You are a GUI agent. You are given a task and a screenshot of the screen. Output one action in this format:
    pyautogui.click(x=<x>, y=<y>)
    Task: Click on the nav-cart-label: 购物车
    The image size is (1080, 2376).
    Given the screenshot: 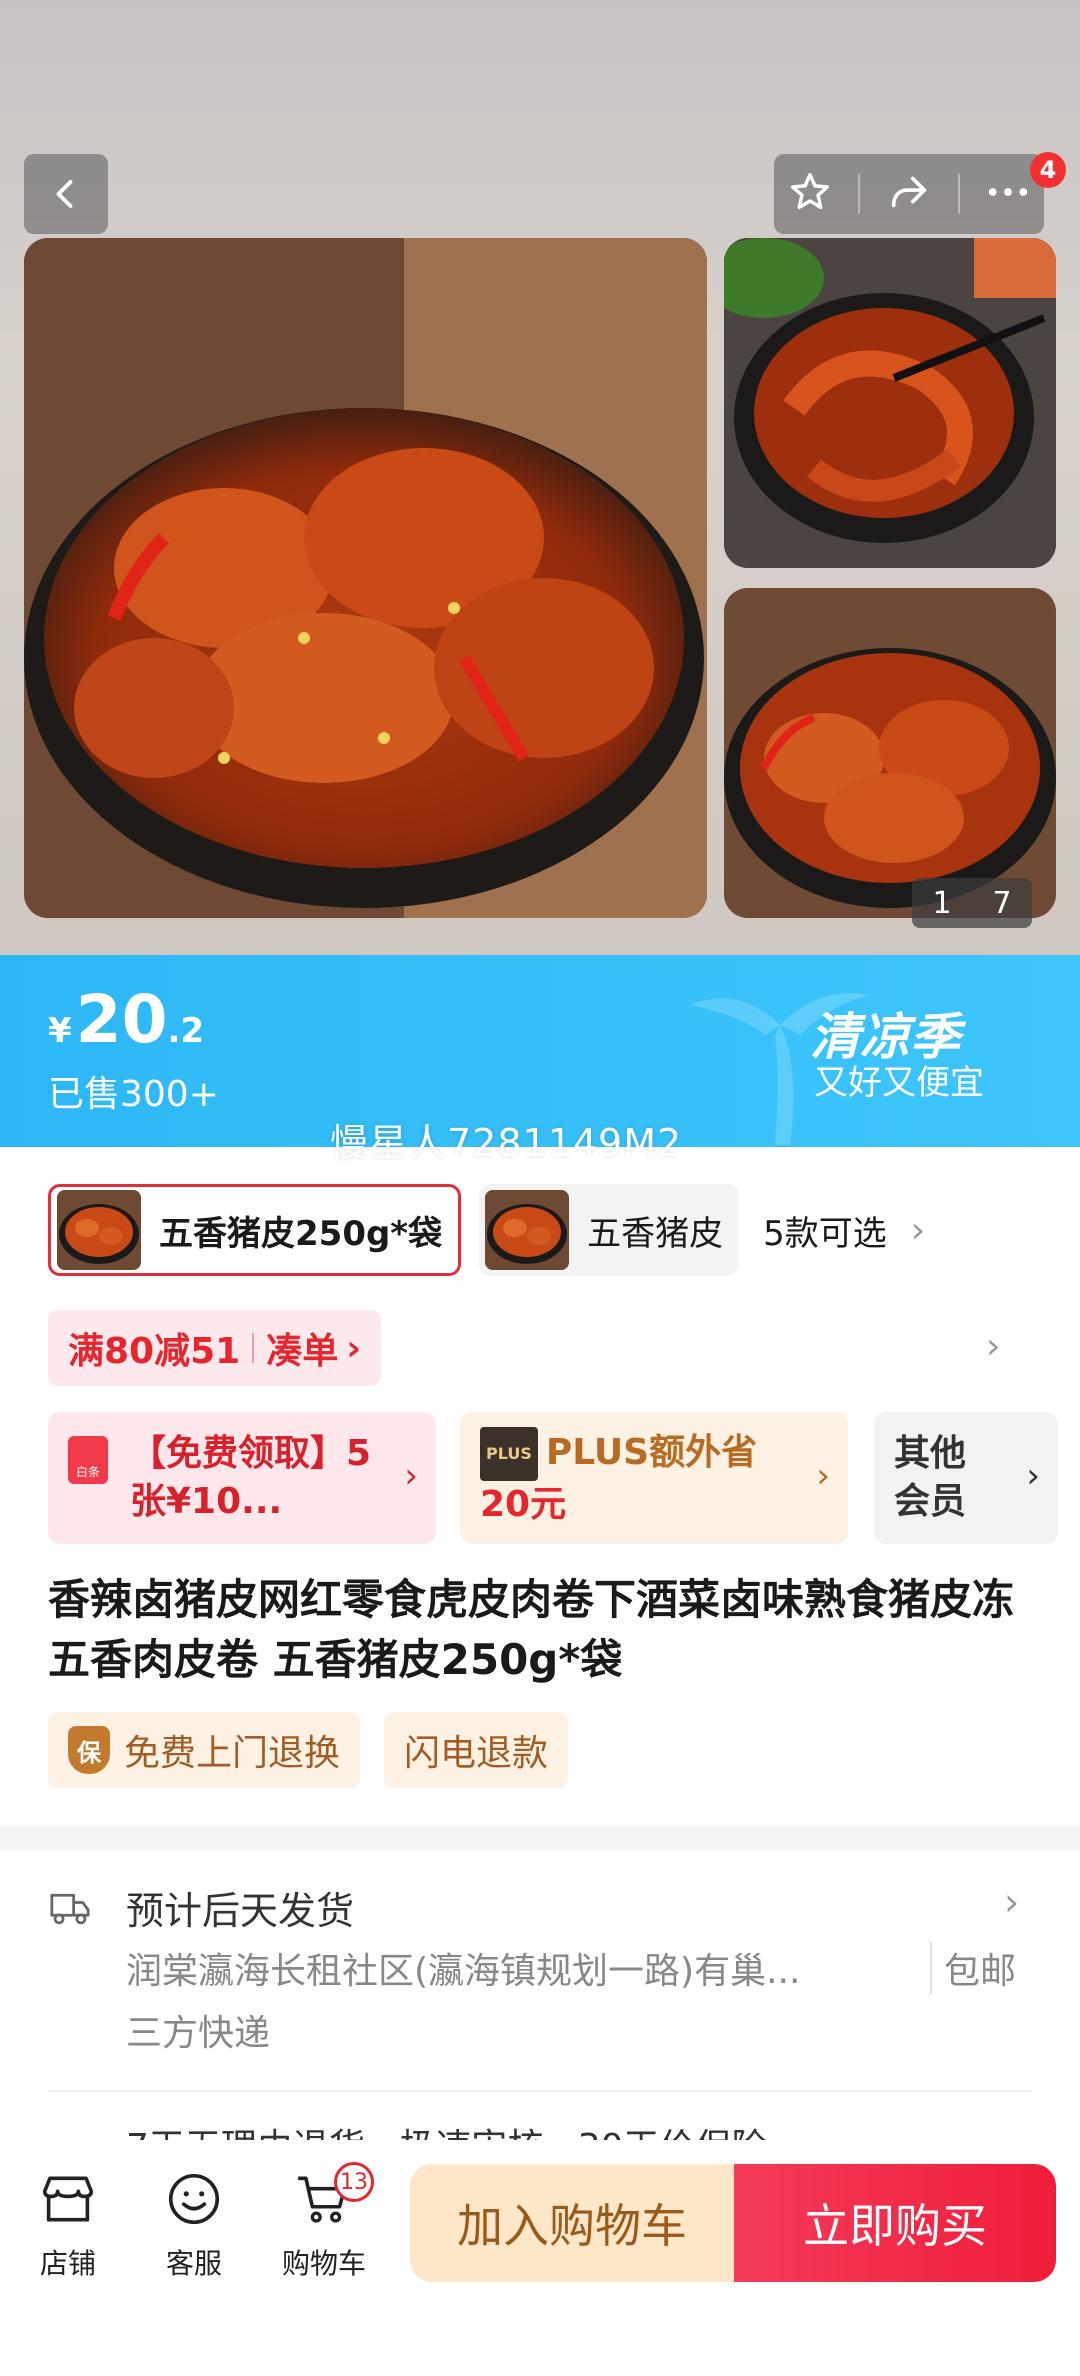 What is the action you would take?
    pyautogui.click(x=323, y=2263)
    